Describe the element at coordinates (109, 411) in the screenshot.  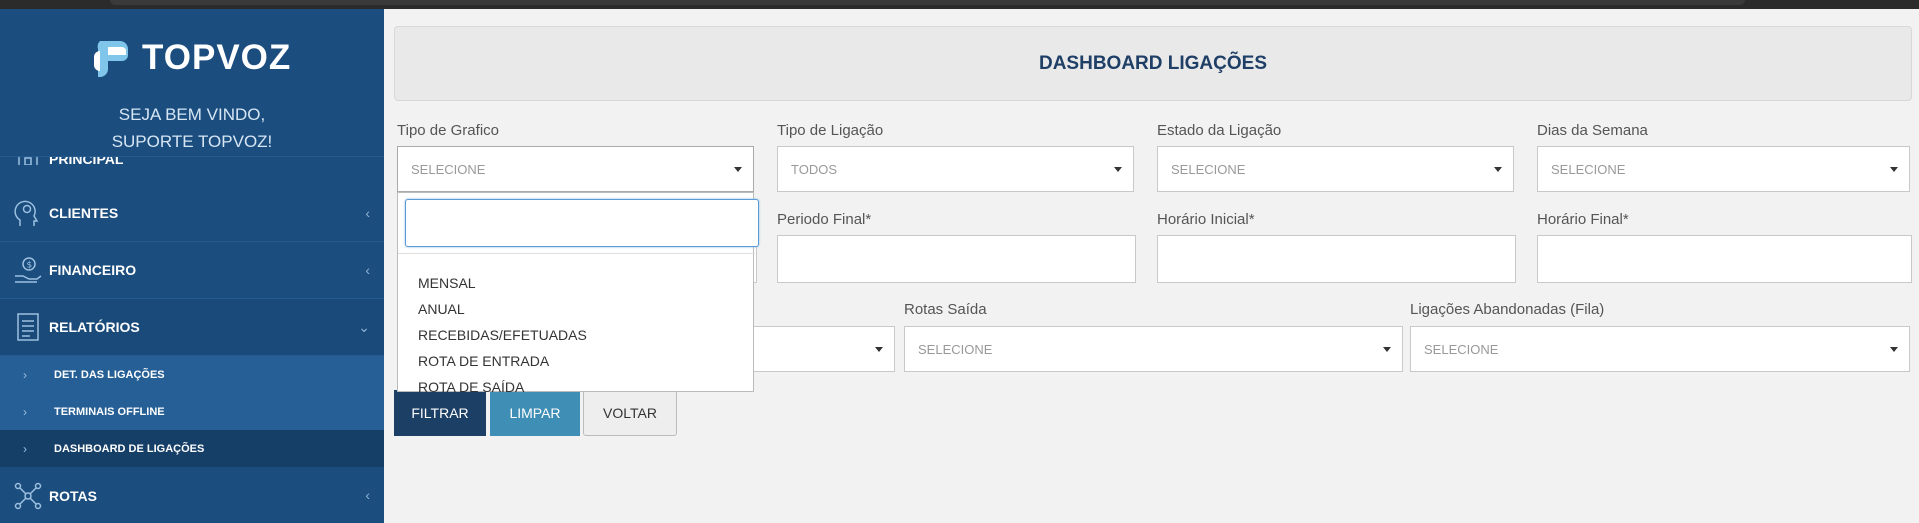
I see `submenu-item-label: TERMINAIS OFFLINE` at that location.